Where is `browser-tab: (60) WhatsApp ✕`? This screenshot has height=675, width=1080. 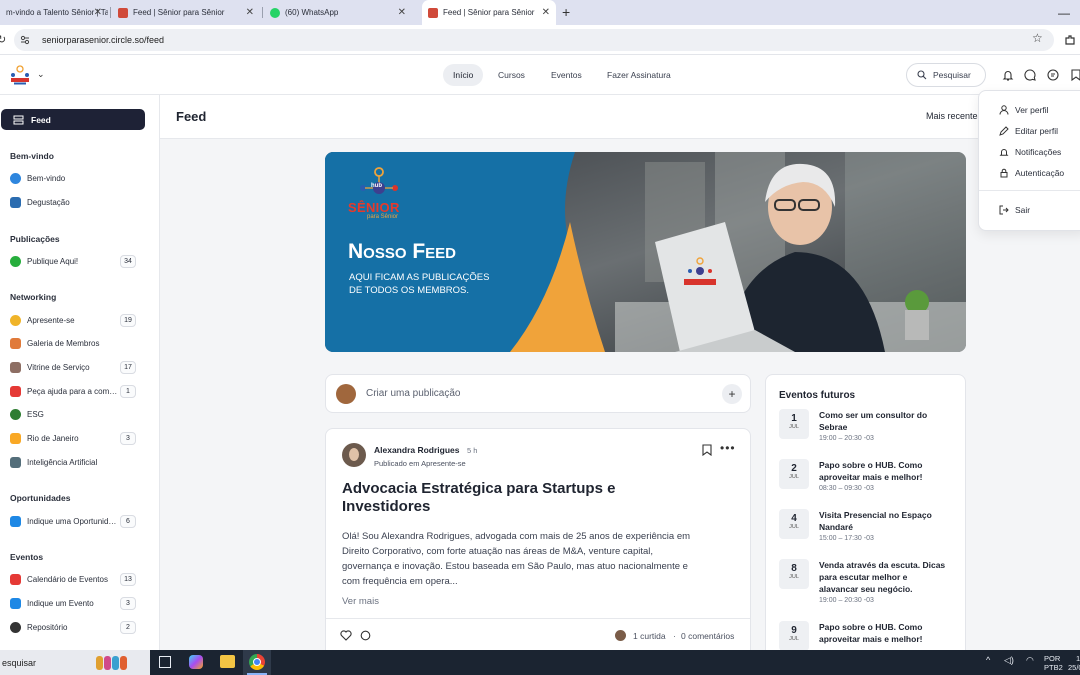 browser-tab: (60) WhatsApp ✕ is located at coordinates (338, 12).